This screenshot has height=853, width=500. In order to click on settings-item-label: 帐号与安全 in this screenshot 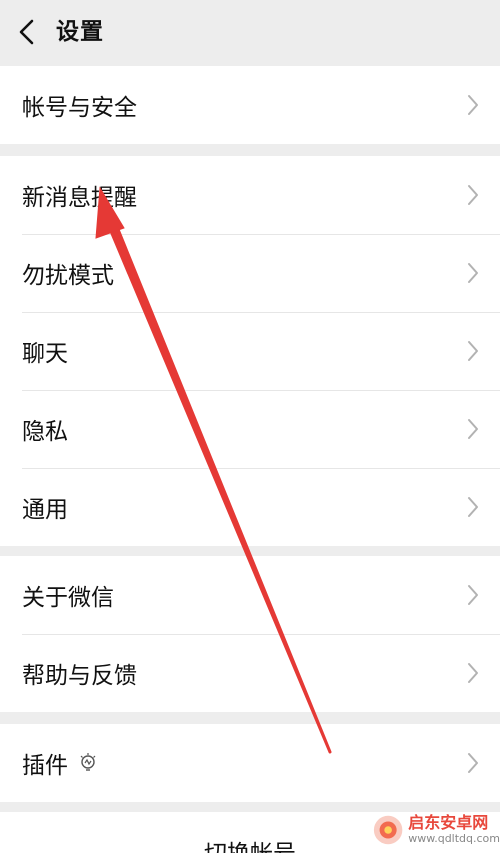, I will do `click(79, 108)`.